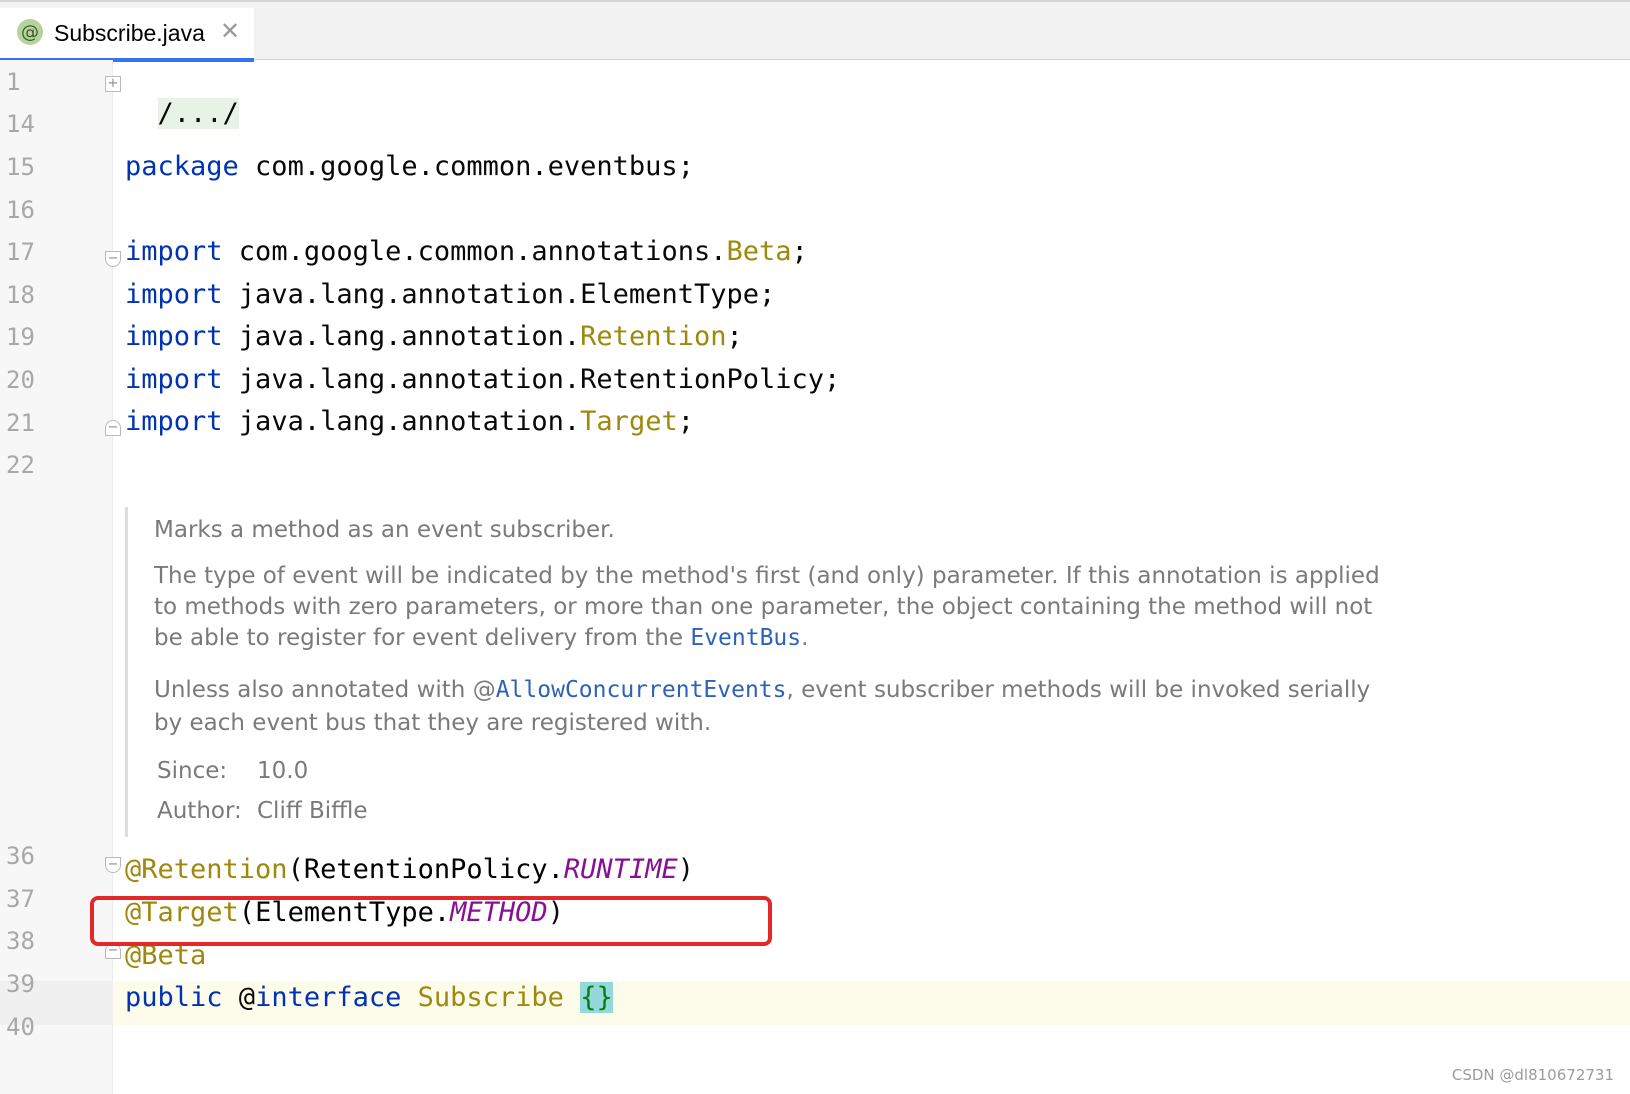 The image size is (1630, 1094). Describe the element at coordinates (328, 997) in the screenshot. I see `keyword: interface` at that location.